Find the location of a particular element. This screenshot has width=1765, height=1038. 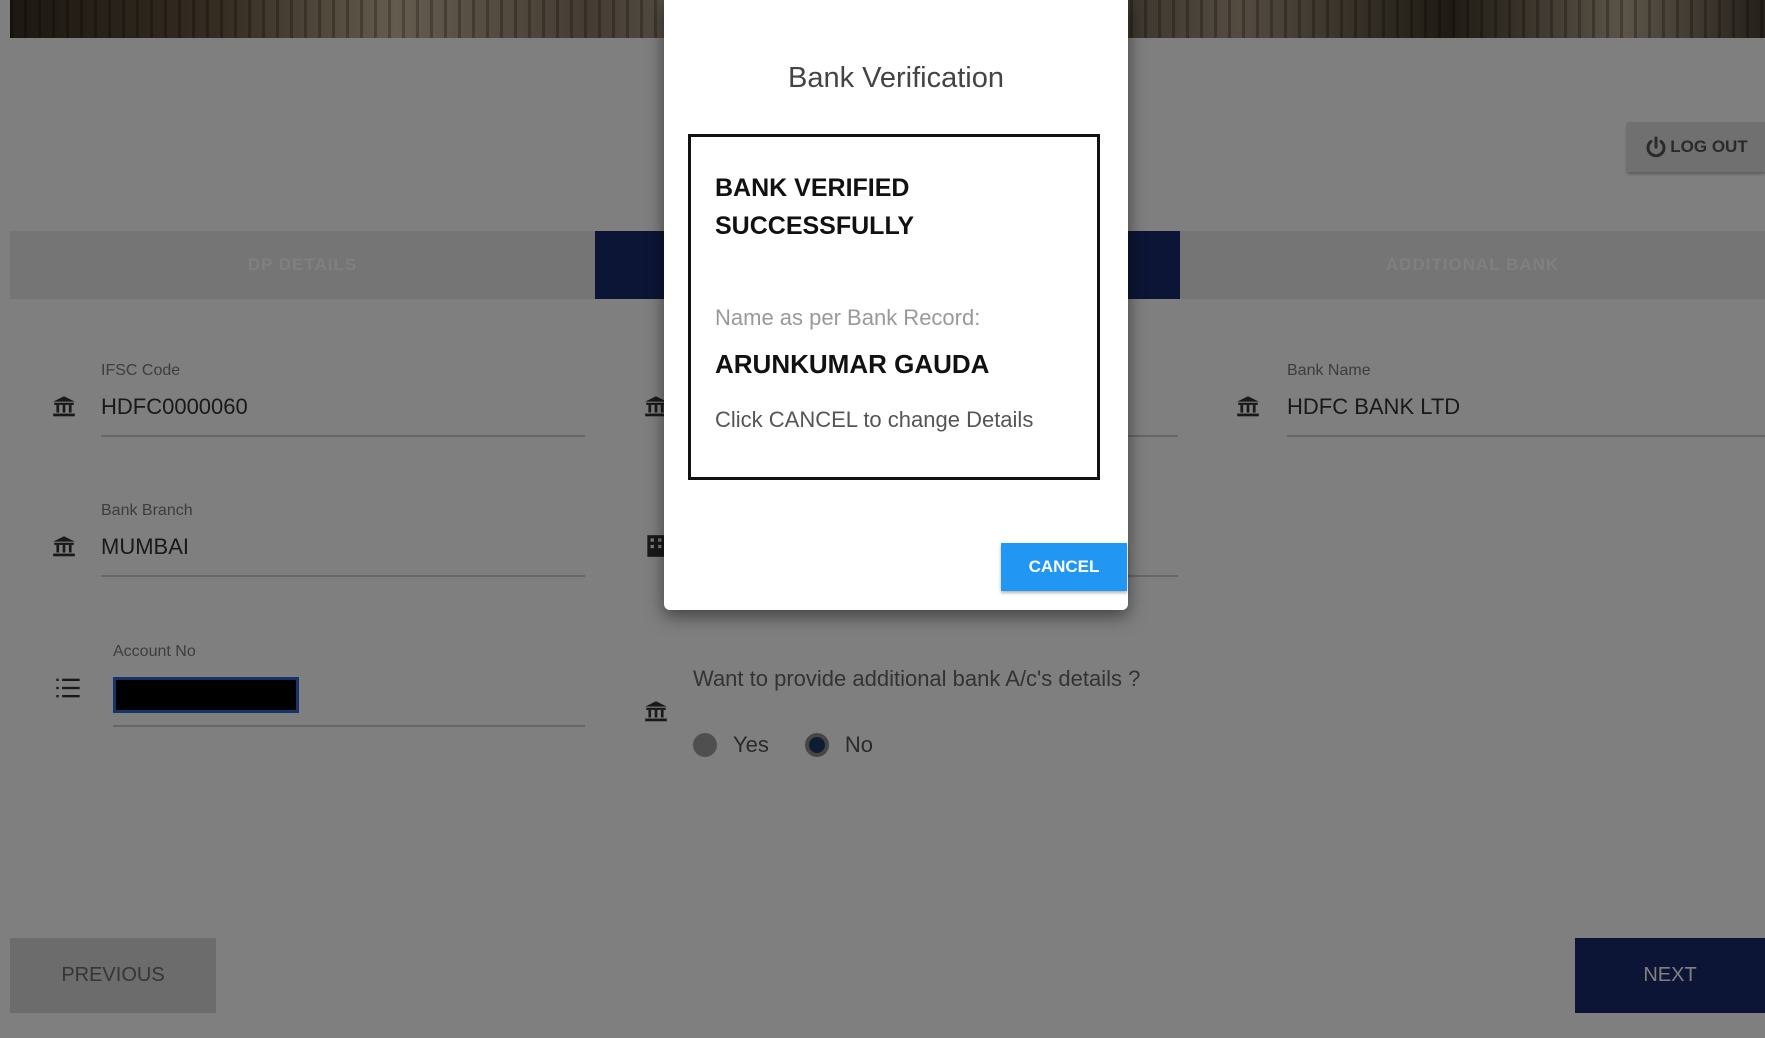

cancel-button: CANCEL is located at coordinates (1064, 567).